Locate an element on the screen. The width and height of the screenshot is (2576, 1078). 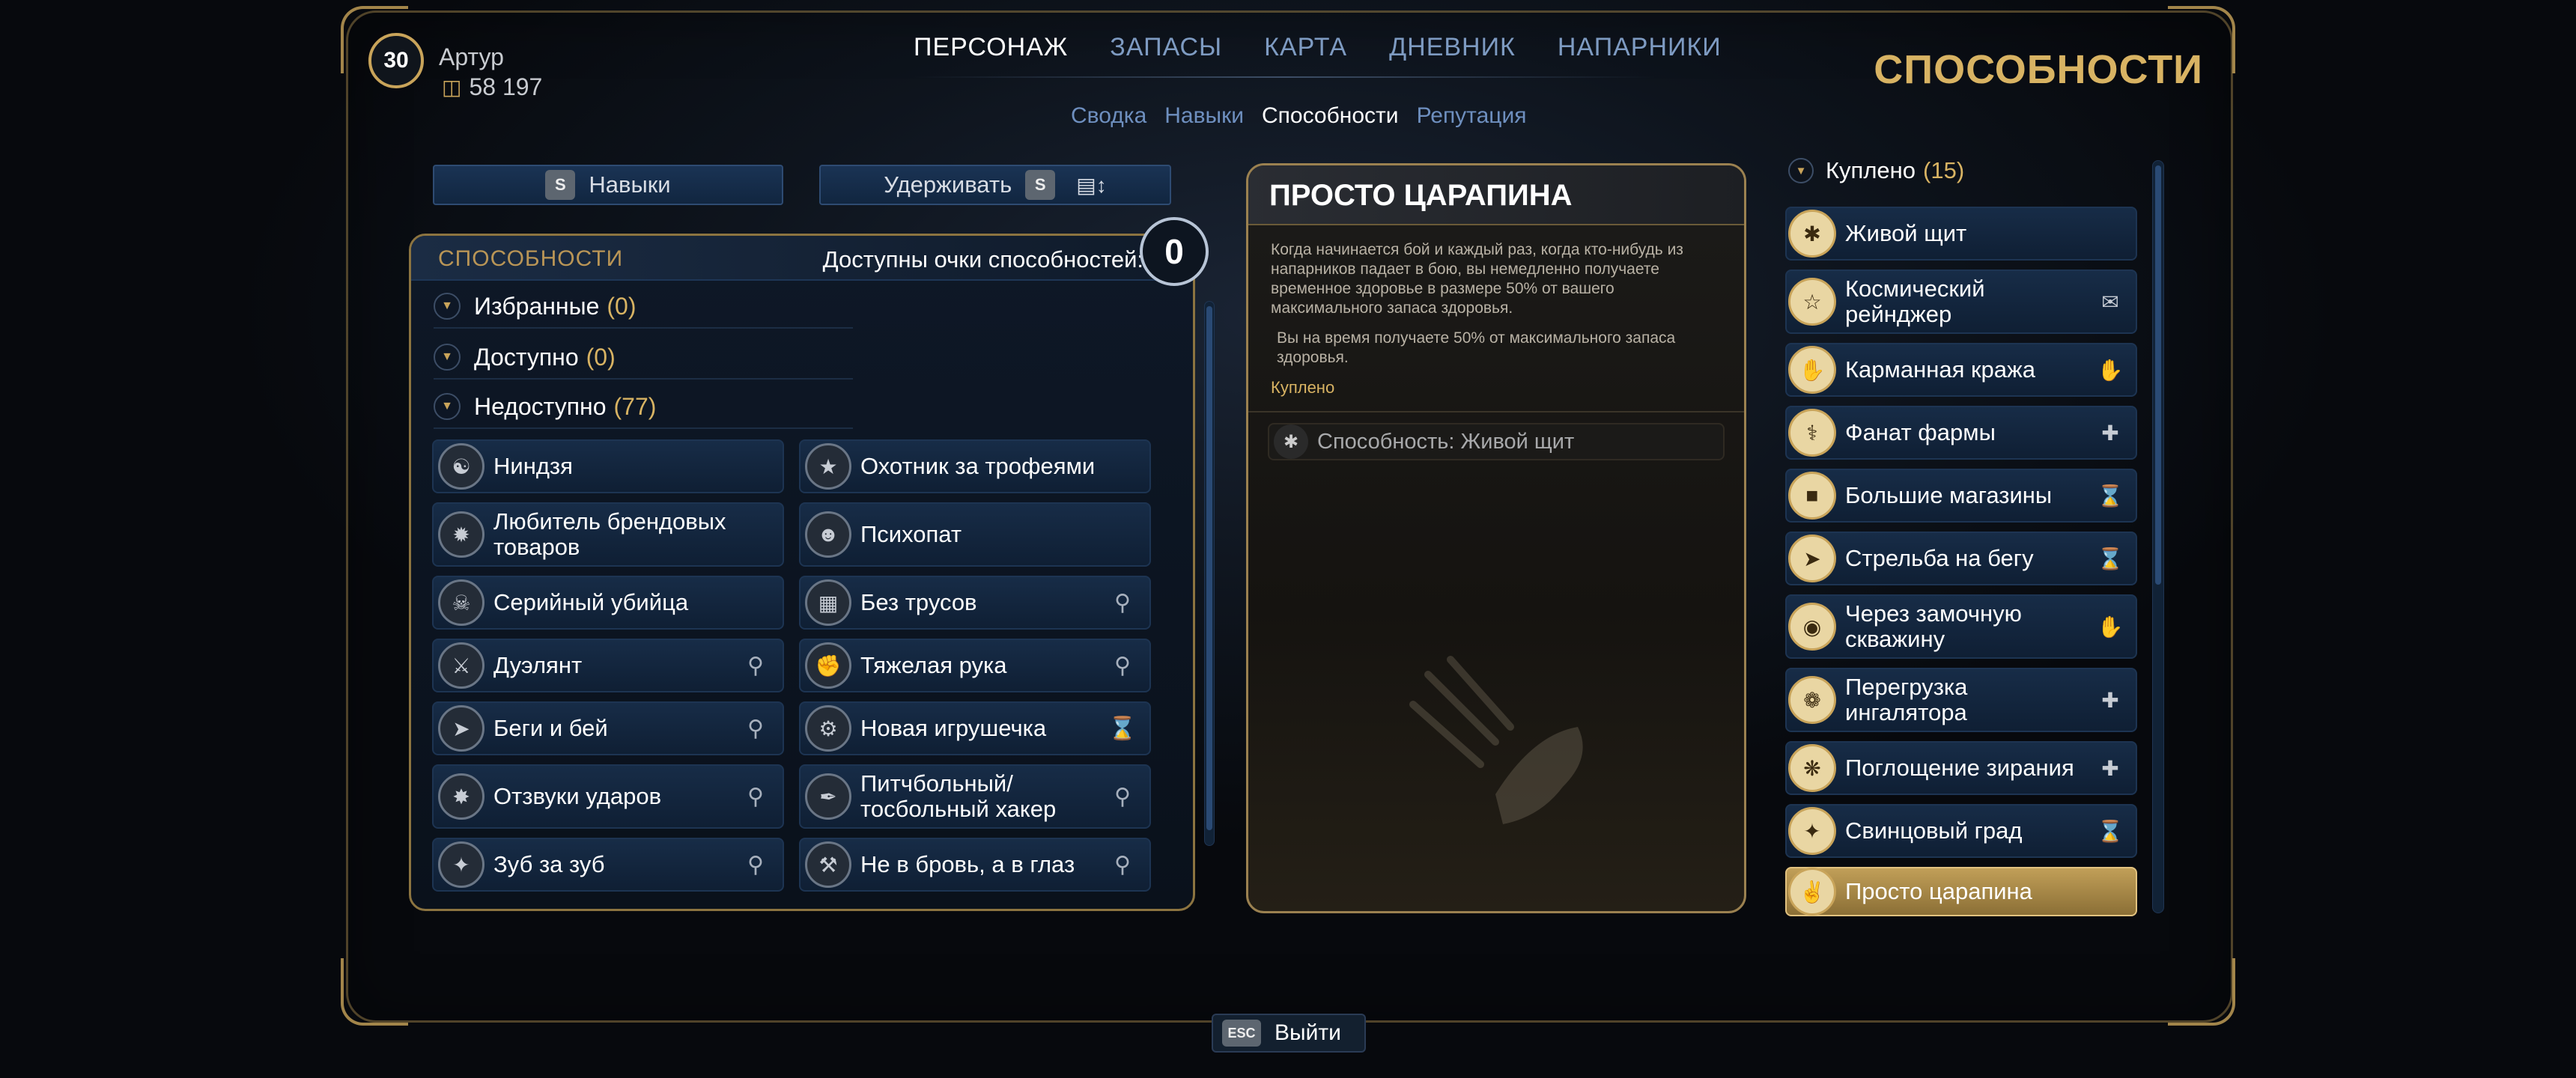
psycho-mask-icon: ☻ is located at coordinates (828, 534).